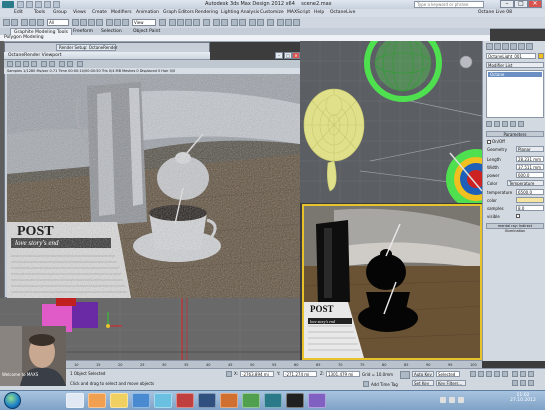 This screenshot has height=410, width=545. What do you see at coordinates (234, 22) in the screenshot?
I see `layer-manager-icon` at bounding box center [234, 22].